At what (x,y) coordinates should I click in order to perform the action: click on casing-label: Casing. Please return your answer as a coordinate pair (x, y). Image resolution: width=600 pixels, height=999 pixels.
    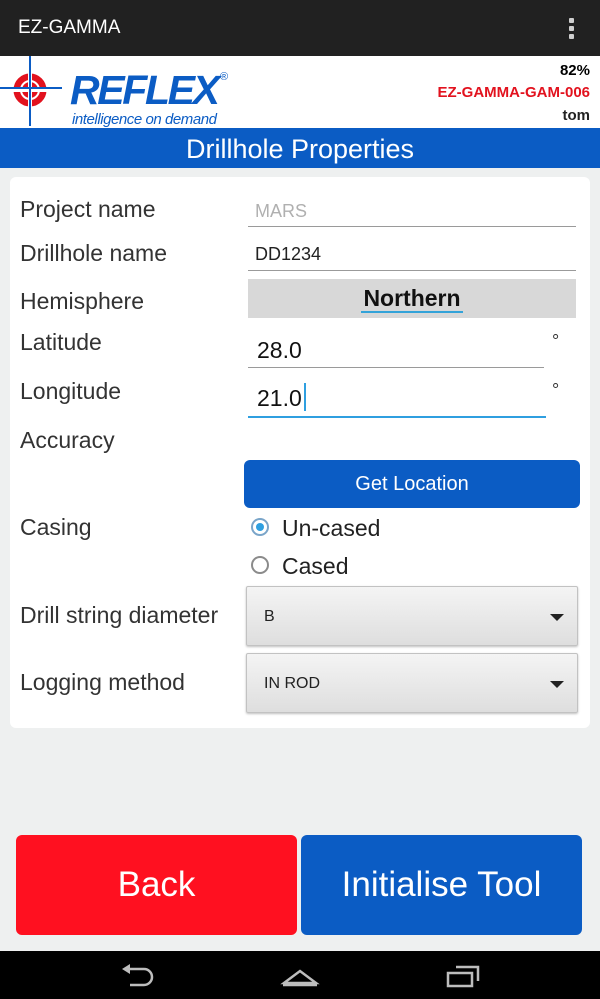
    Looking at the image, I should click on (56, 527).